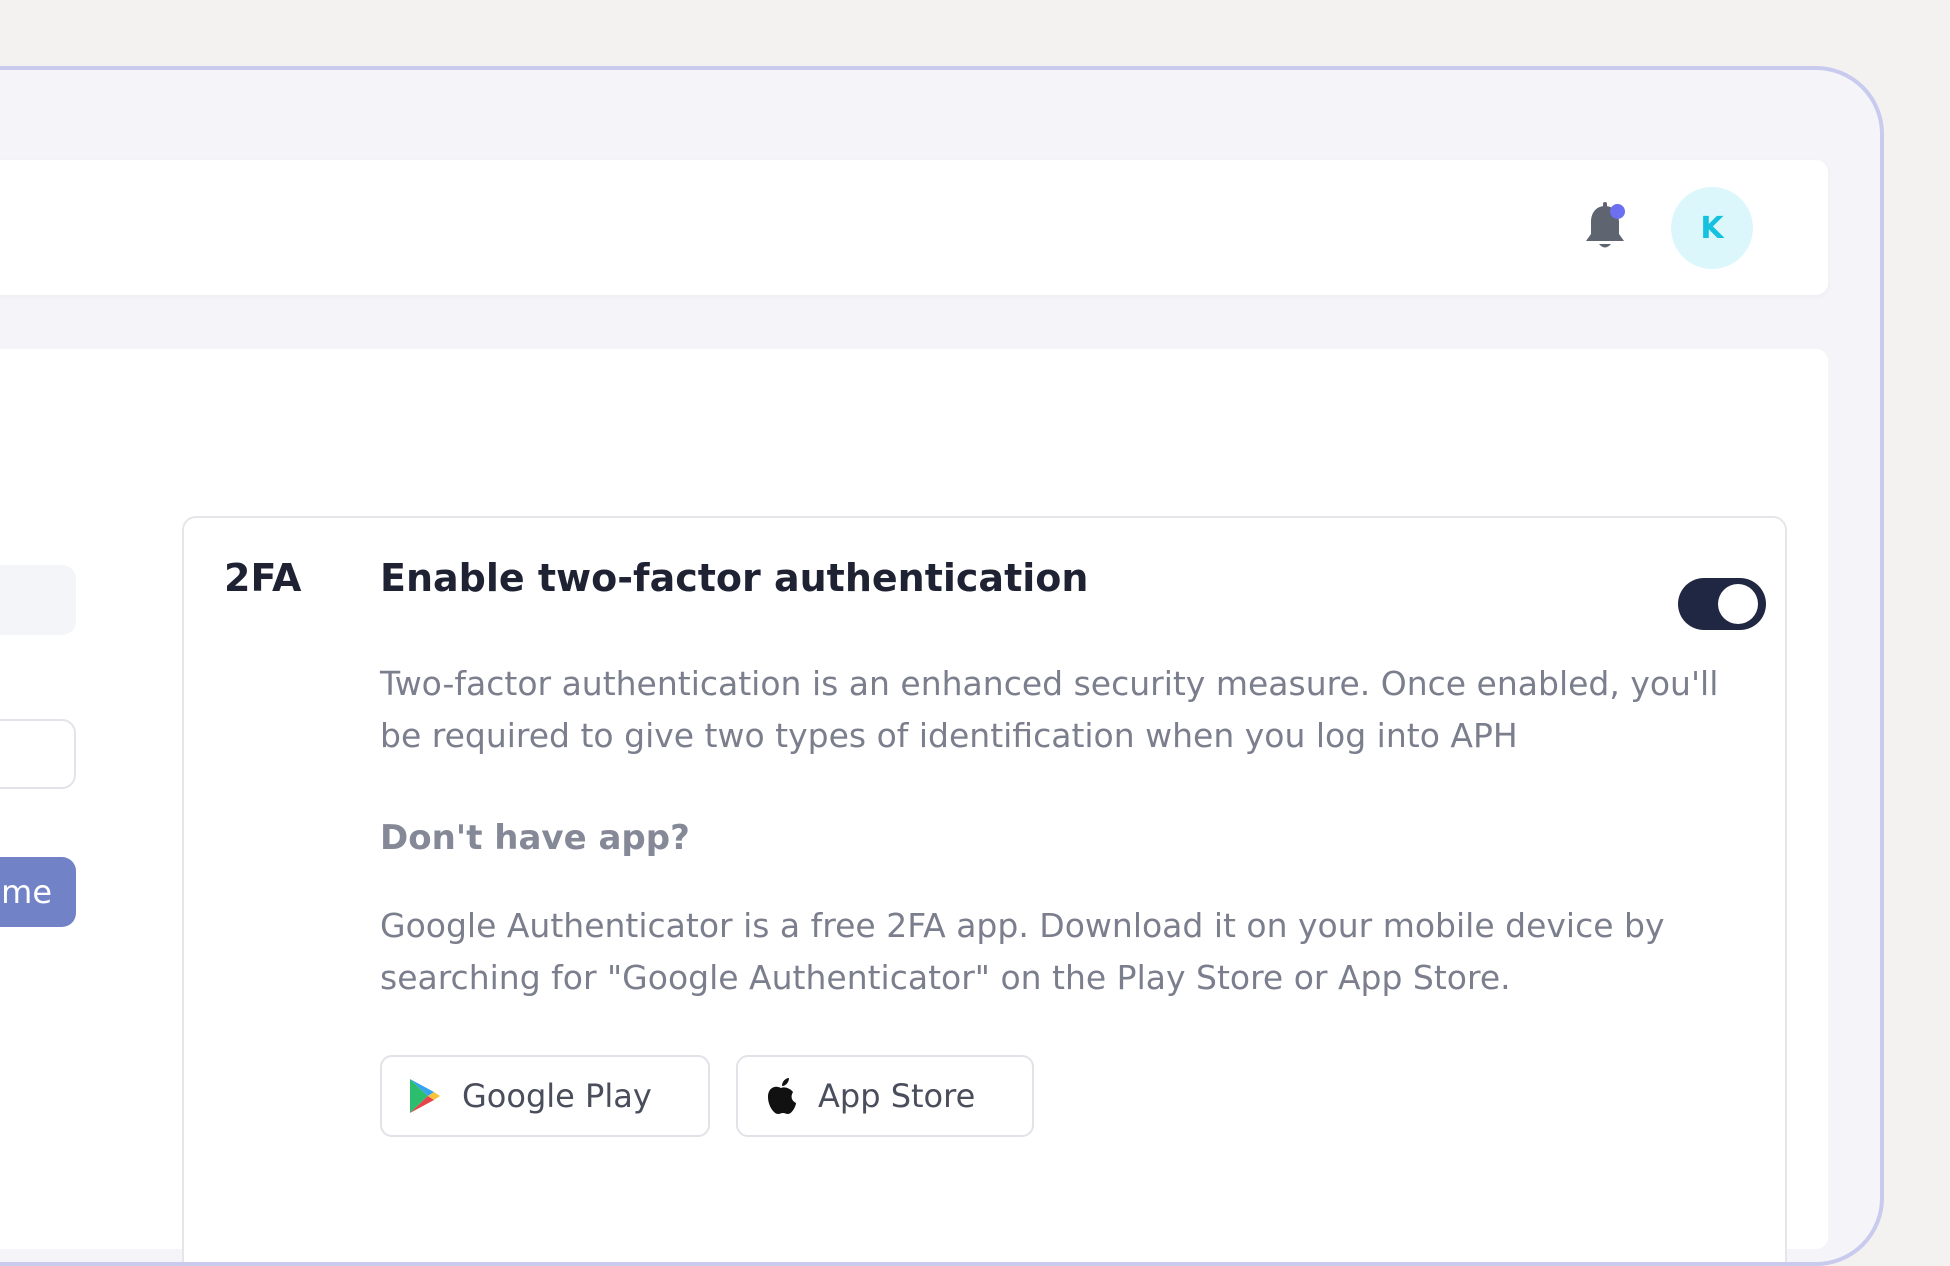 The width and height of the screenshot is (1950, 1266). Describe the element at coordinates (782, 1096) in the screenshot. I see `apple-icon` at that location.